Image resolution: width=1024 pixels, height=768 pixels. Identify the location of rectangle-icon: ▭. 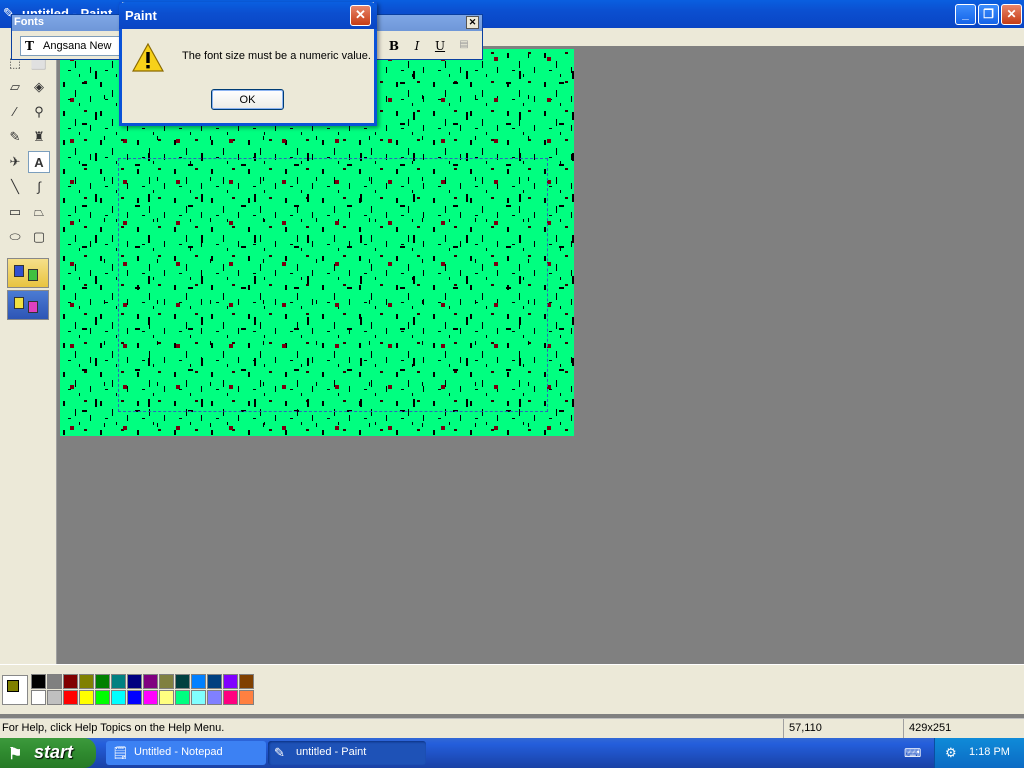
(15, 212).